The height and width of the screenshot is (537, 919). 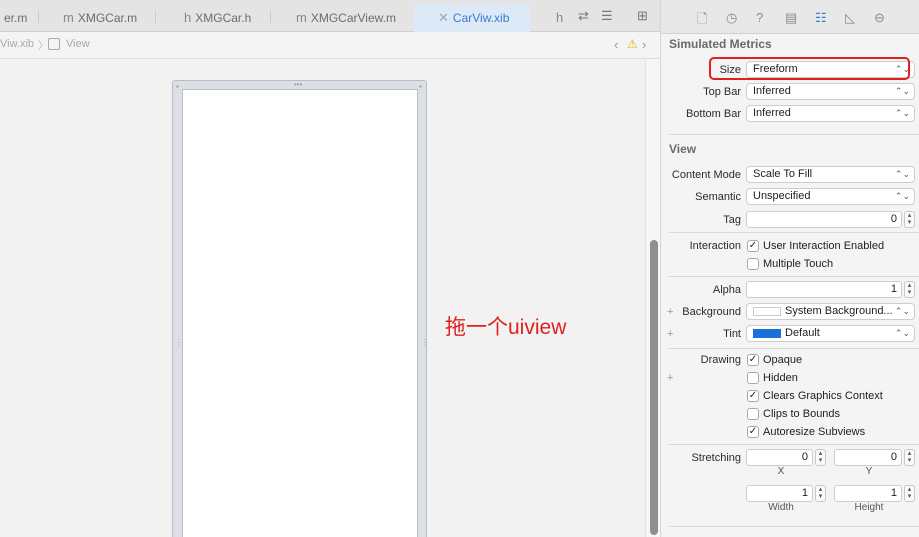 What do you see at coordinates (753, 264) in the screenshot?
I see `multiple-touch-checkbox` at bounding box center [753, 264].